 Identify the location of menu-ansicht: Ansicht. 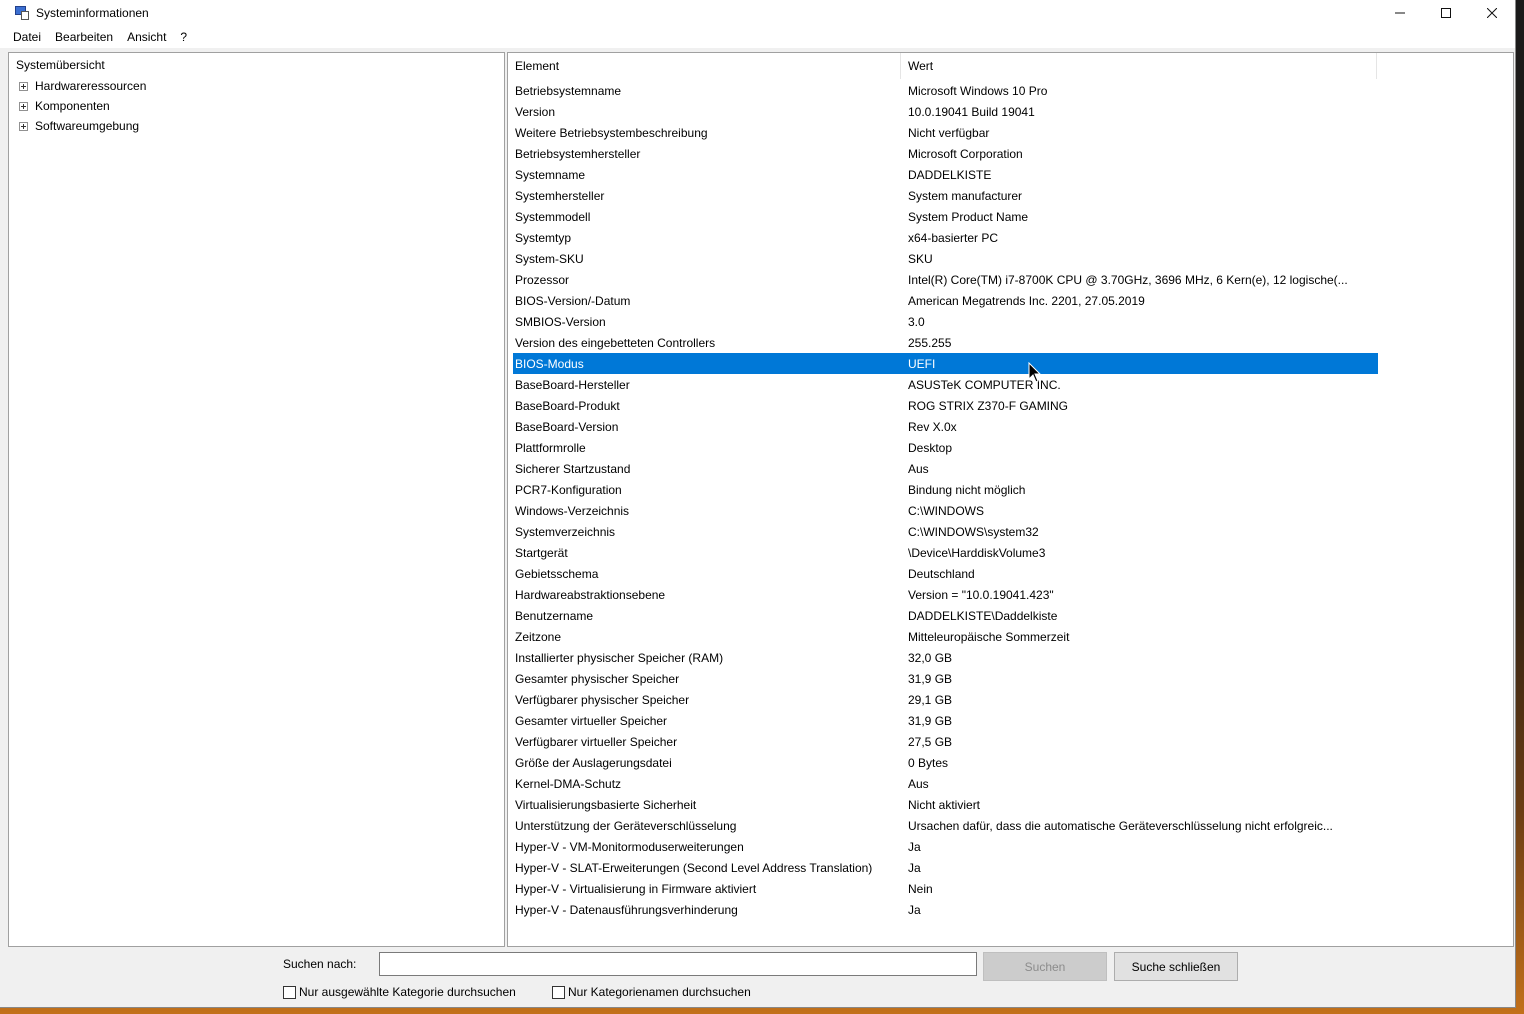
(146, 37).